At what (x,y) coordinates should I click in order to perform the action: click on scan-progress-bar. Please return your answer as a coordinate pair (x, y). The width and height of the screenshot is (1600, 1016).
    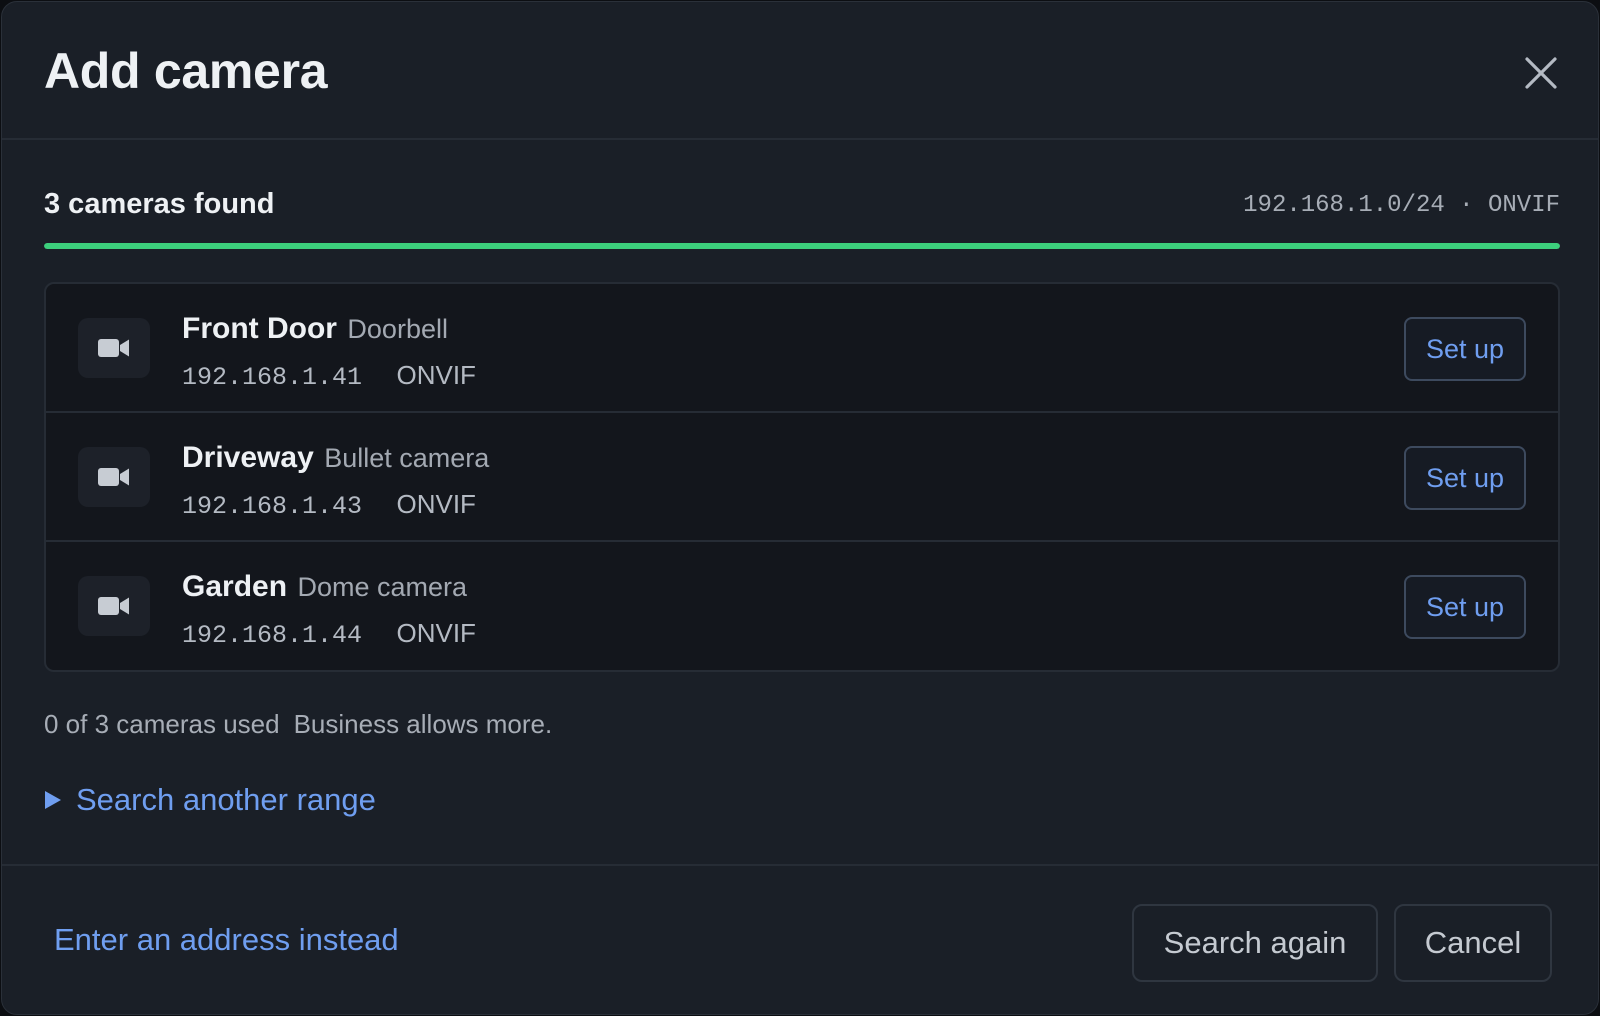
    Looking at the image, I should click on (802, 246).